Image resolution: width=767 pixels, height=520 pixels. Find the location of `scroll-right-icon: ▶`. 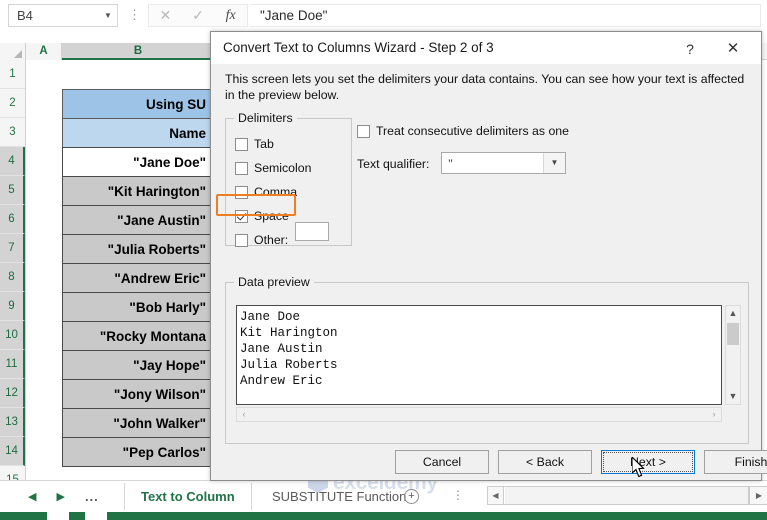

scroll-right-icon: ▶ is located at coordinates (758, 495).